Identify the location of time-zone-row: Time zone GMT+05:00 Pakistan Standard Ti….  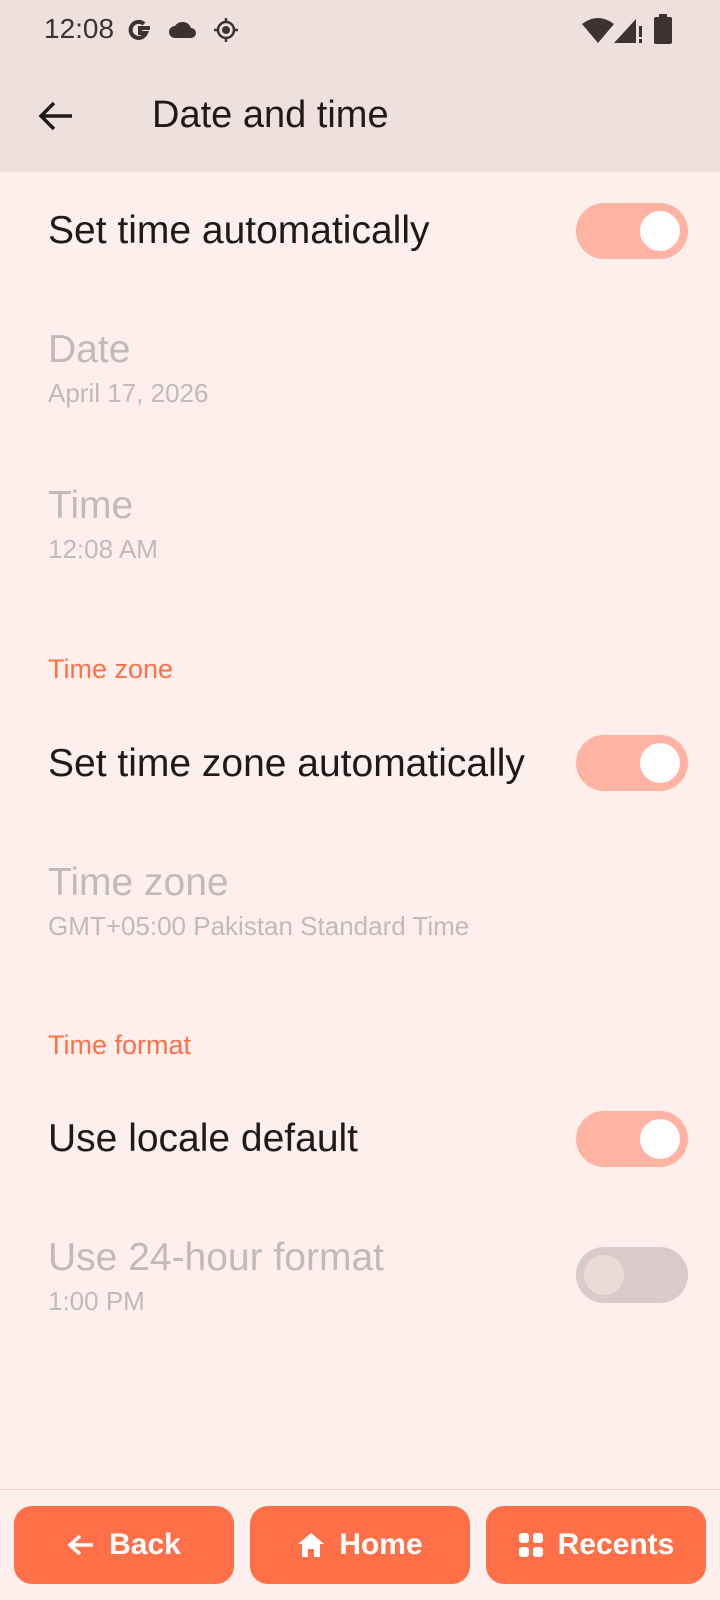
(361, 901).